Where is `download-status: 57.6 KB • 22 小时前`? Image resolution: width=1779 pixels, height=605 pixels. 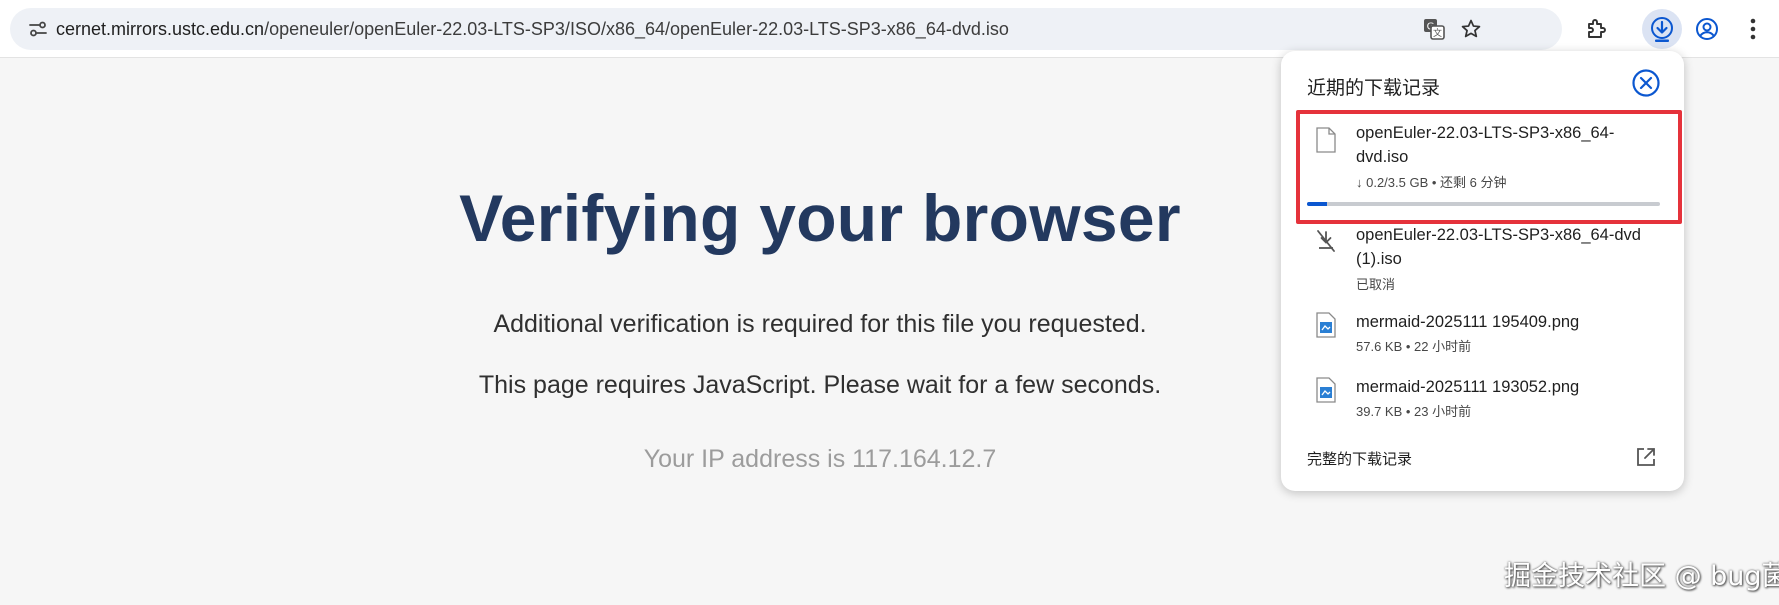
download-status: 57.6 KB • 22 小时前 is located at coordinates (1414, 346).